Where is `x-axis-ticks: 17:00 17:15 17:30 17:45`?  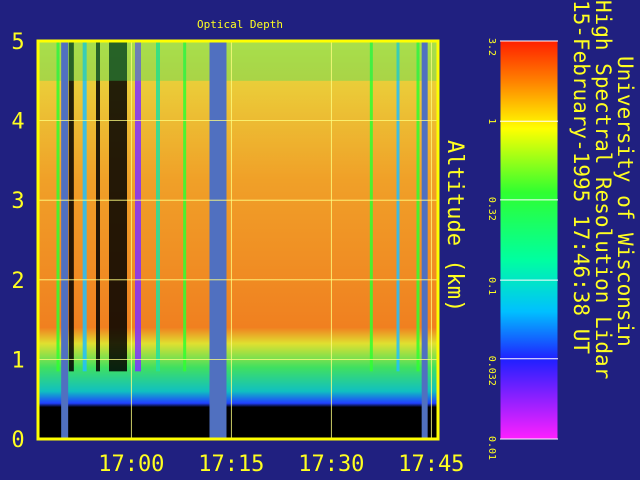 x-axis-ticks: 17:00 17:15 17:30 17:45 is located at coordinates (281, 464).